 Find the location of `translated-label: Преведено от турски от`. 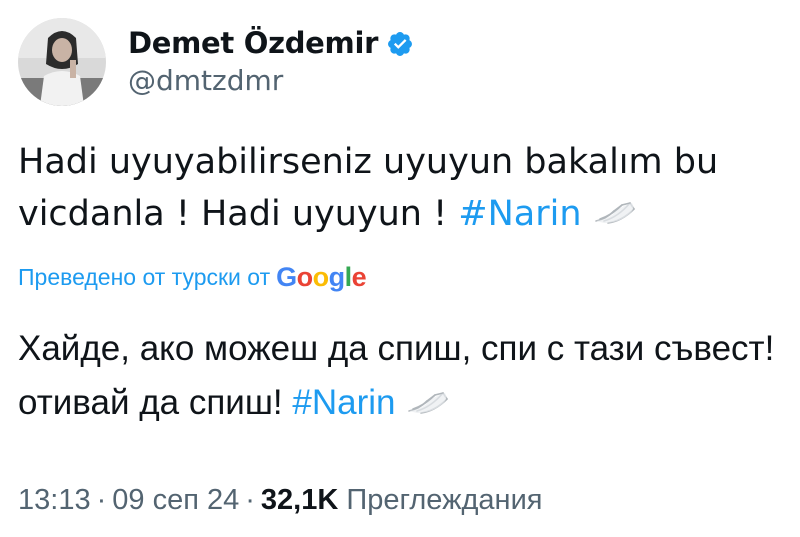

translated-label: Преведено от турски от is located at coordinates (144, 277).